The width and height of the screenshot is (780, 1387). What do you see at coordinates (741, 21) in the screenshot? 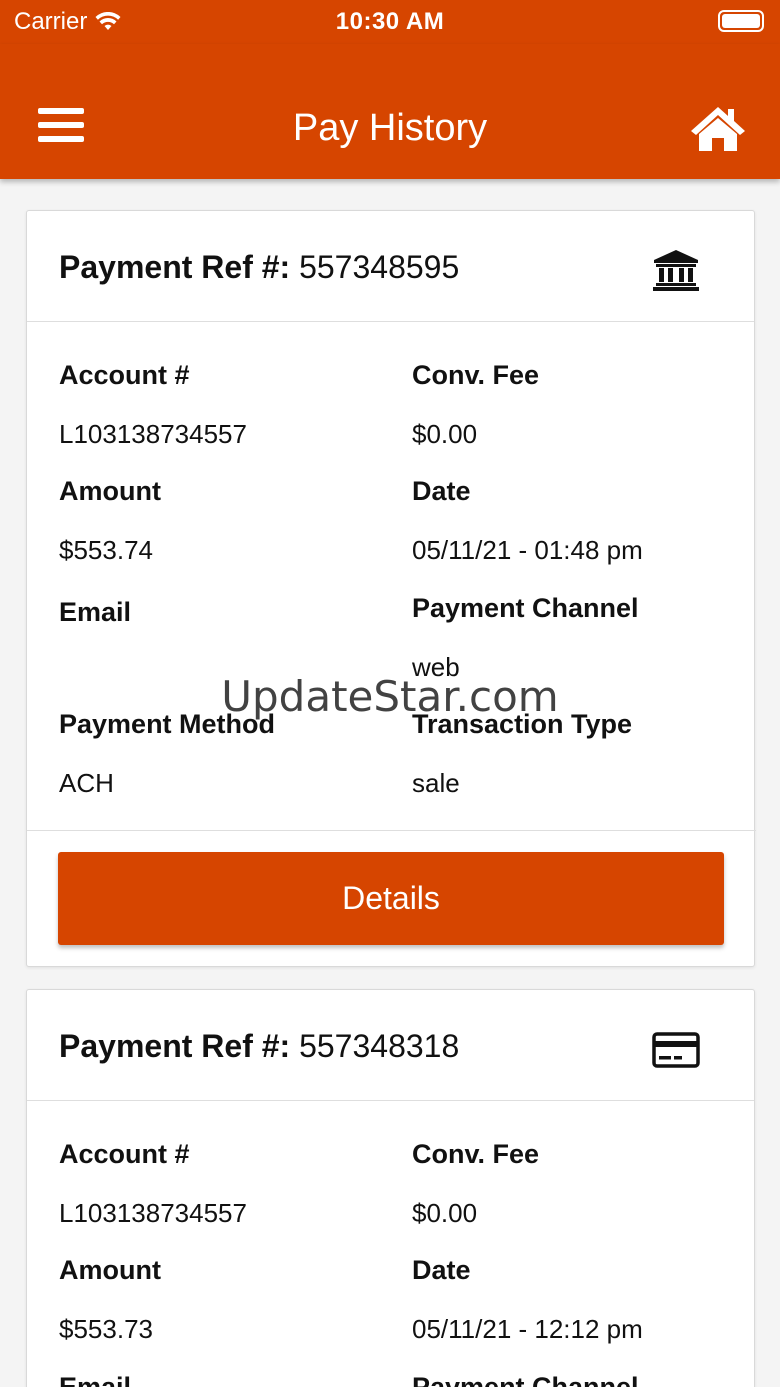
I see `battery-icon` at bounding box center [741, 21].